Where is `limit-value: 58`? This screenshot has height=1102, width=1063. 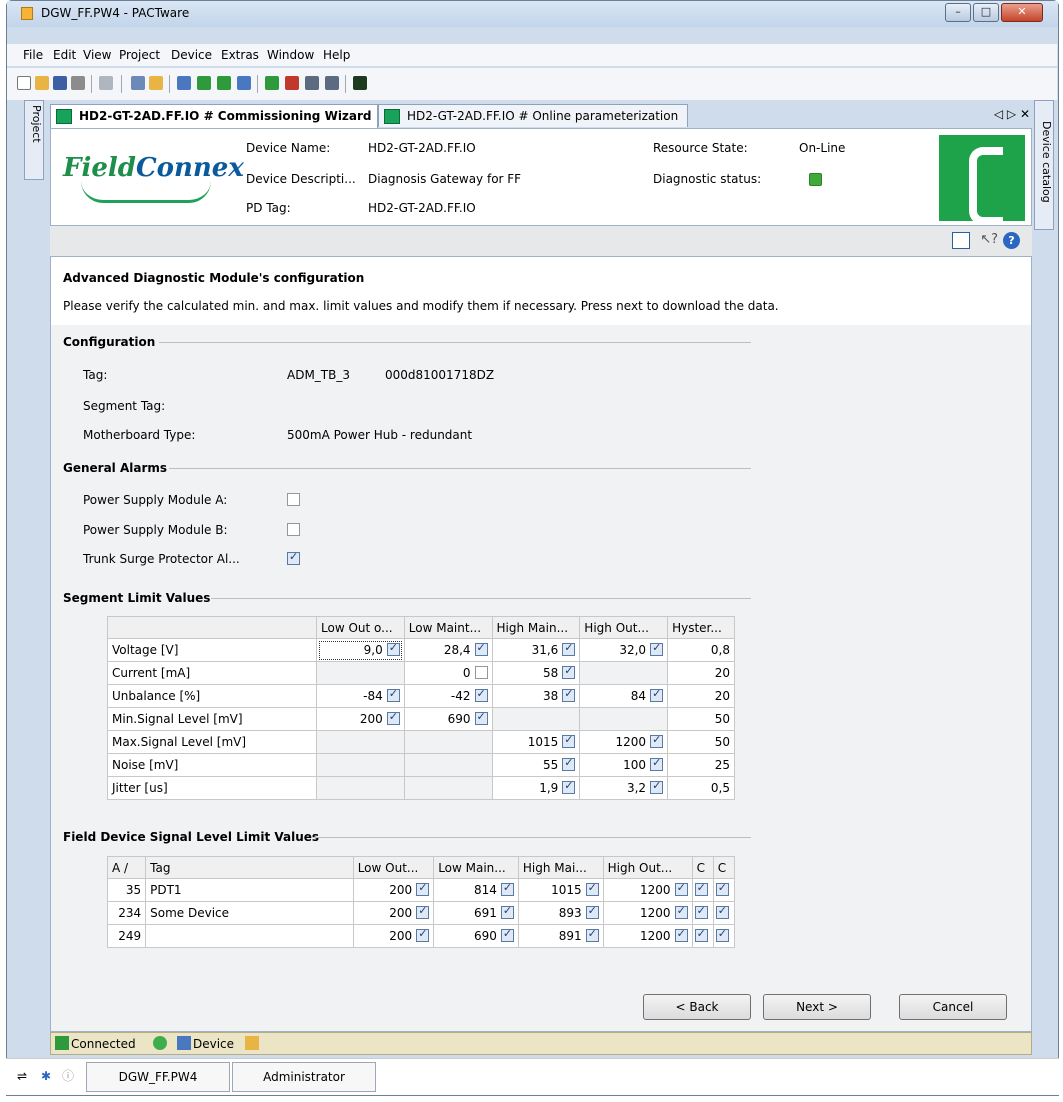
limit-value: 58 is located at coordinates (550, 673).